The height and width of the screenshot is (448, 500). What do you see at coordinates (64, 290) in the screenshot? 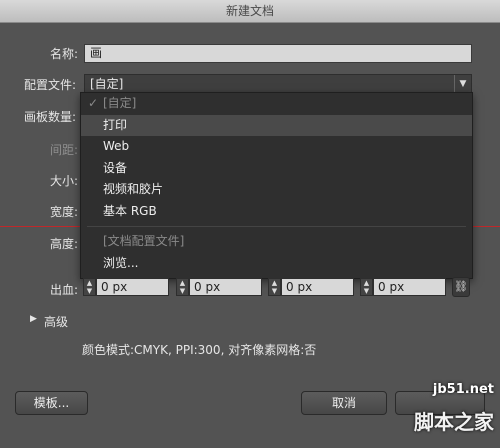
I see `bleed-label: 出血:` at bounding box center [64, 290].